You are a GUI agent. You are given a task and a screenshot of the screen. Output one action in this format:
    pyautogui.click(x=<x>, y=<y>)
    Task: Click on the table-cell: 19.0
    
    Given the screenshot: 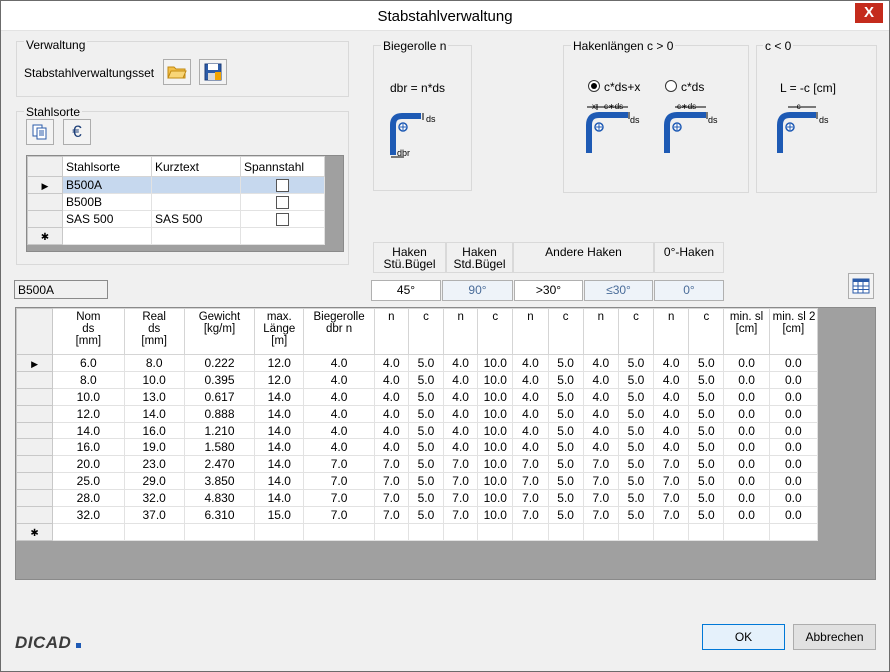 What is the action you would take?
    pyautogui.click(x=154, y=447)
    